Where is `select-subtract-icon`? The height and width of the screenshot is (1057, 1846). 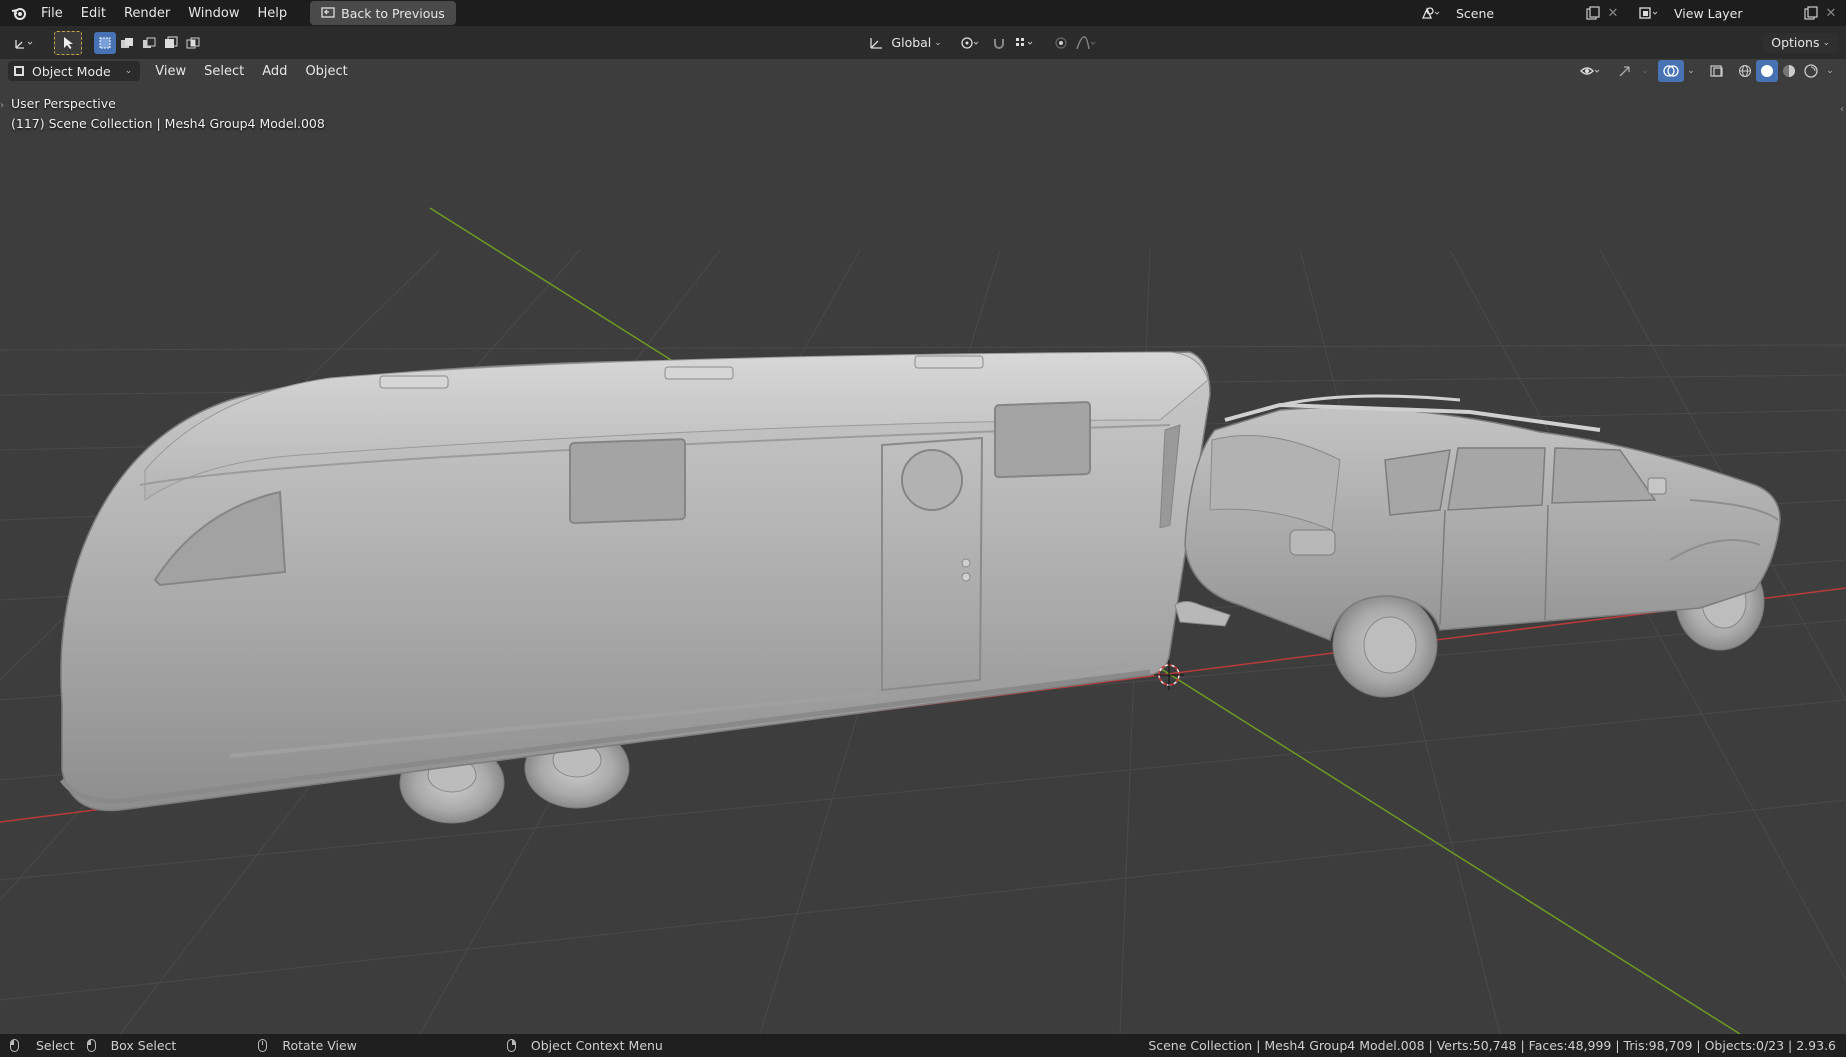 select-subtract-icon is located at coordinates (149, 43).